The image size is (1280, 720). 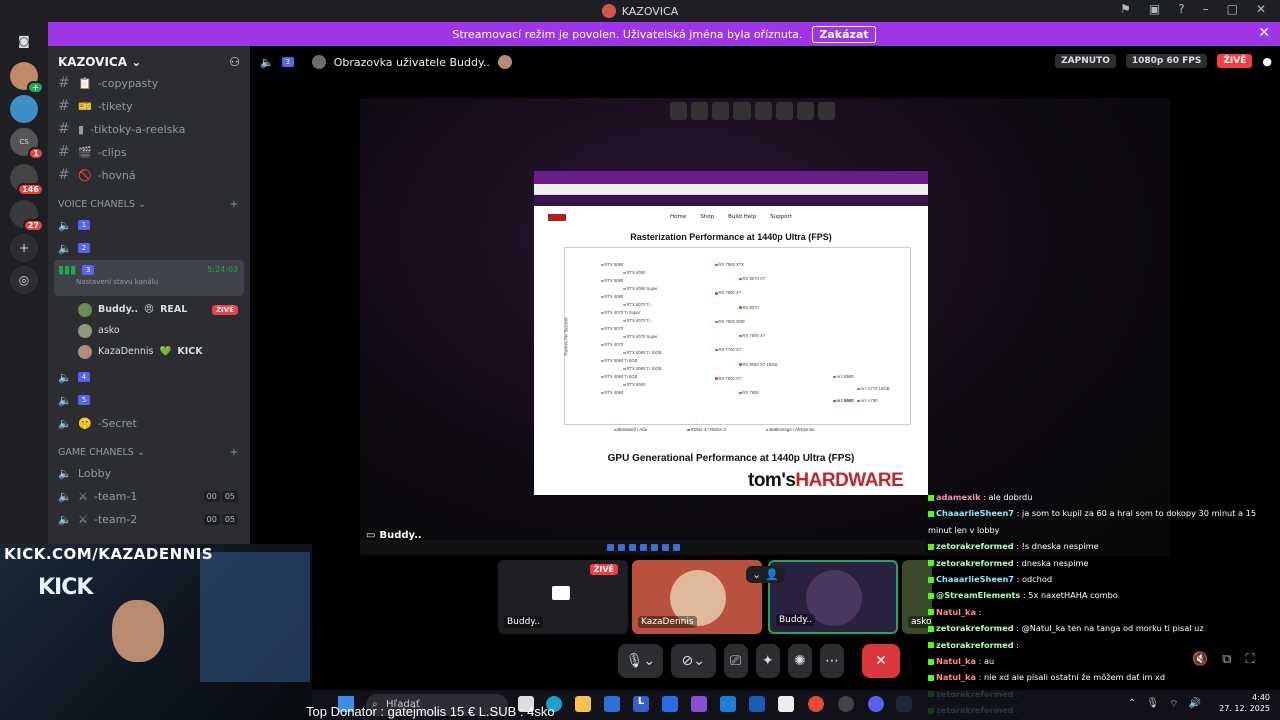 I want to click on minimize-button: –, so click(x=1206, y=9).